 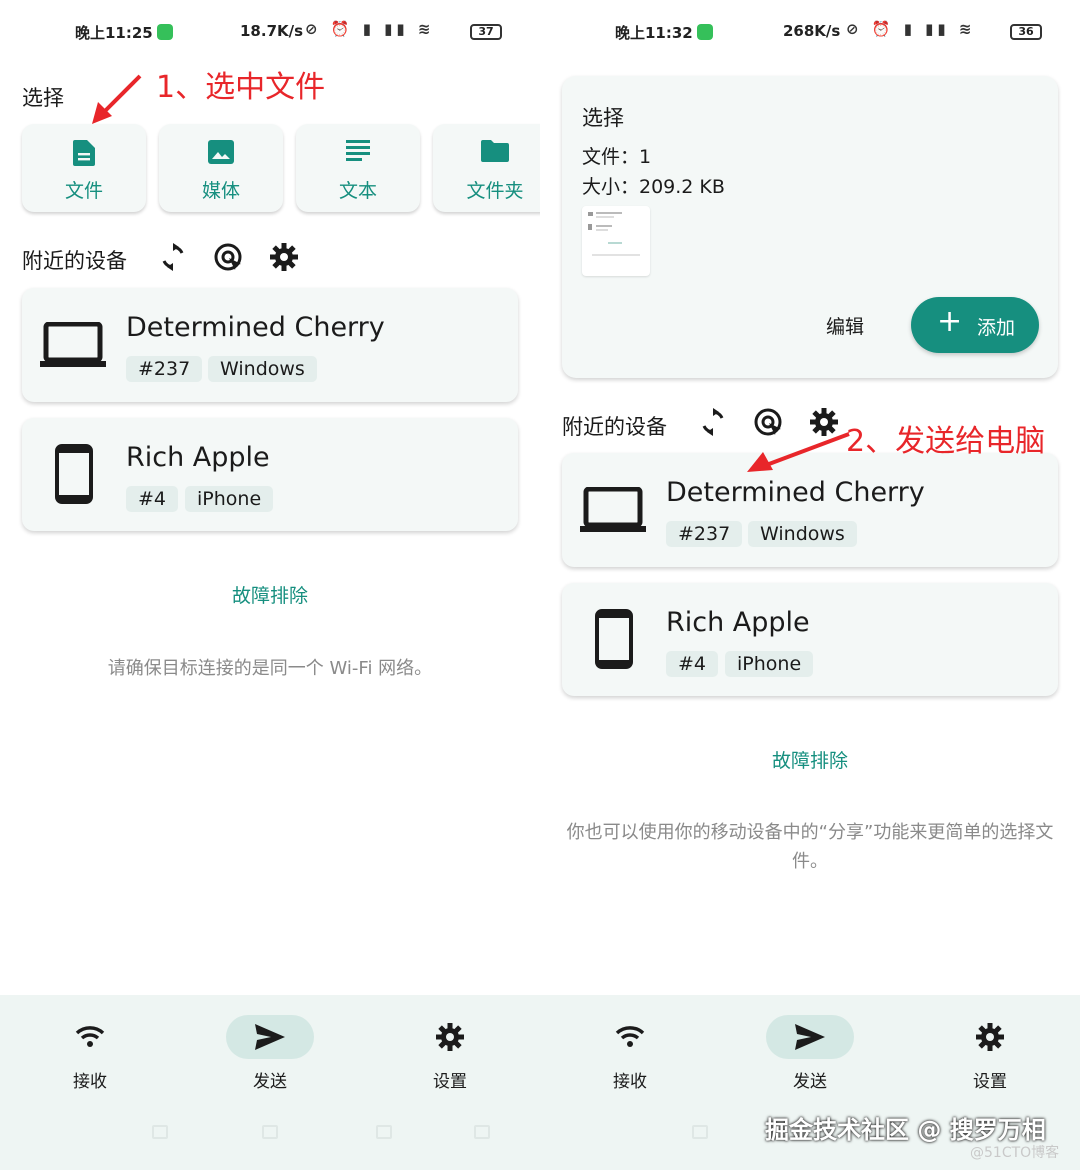 I want to click on category-label: 文件, so click(x=83, y=191).